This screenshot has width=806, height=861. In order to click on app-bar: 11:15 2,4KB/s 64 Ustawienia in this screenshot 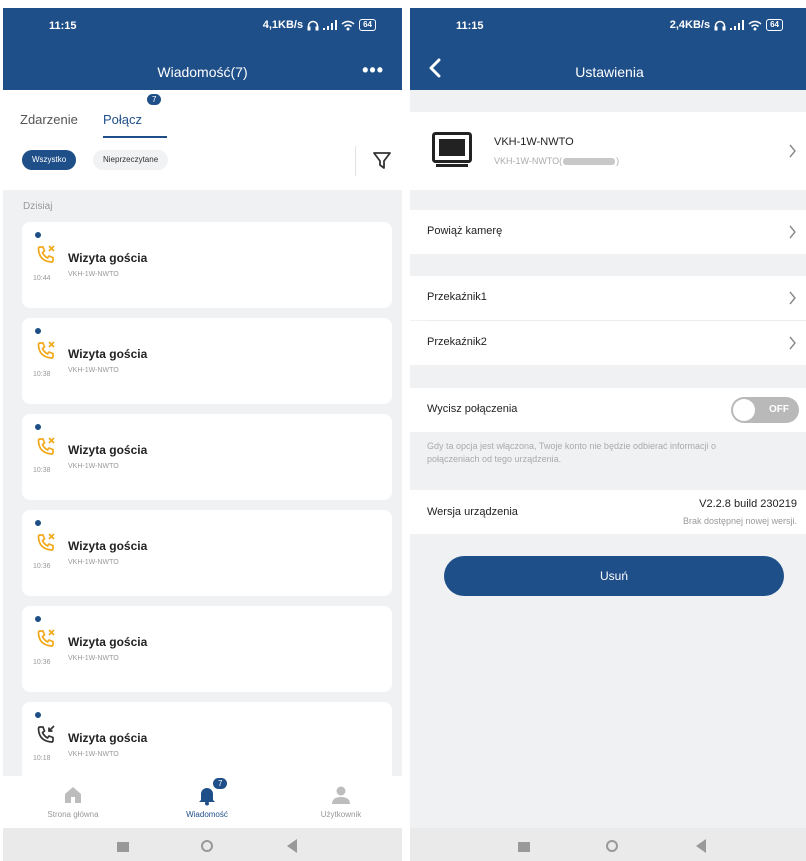, I will do `click(608, 49)`.